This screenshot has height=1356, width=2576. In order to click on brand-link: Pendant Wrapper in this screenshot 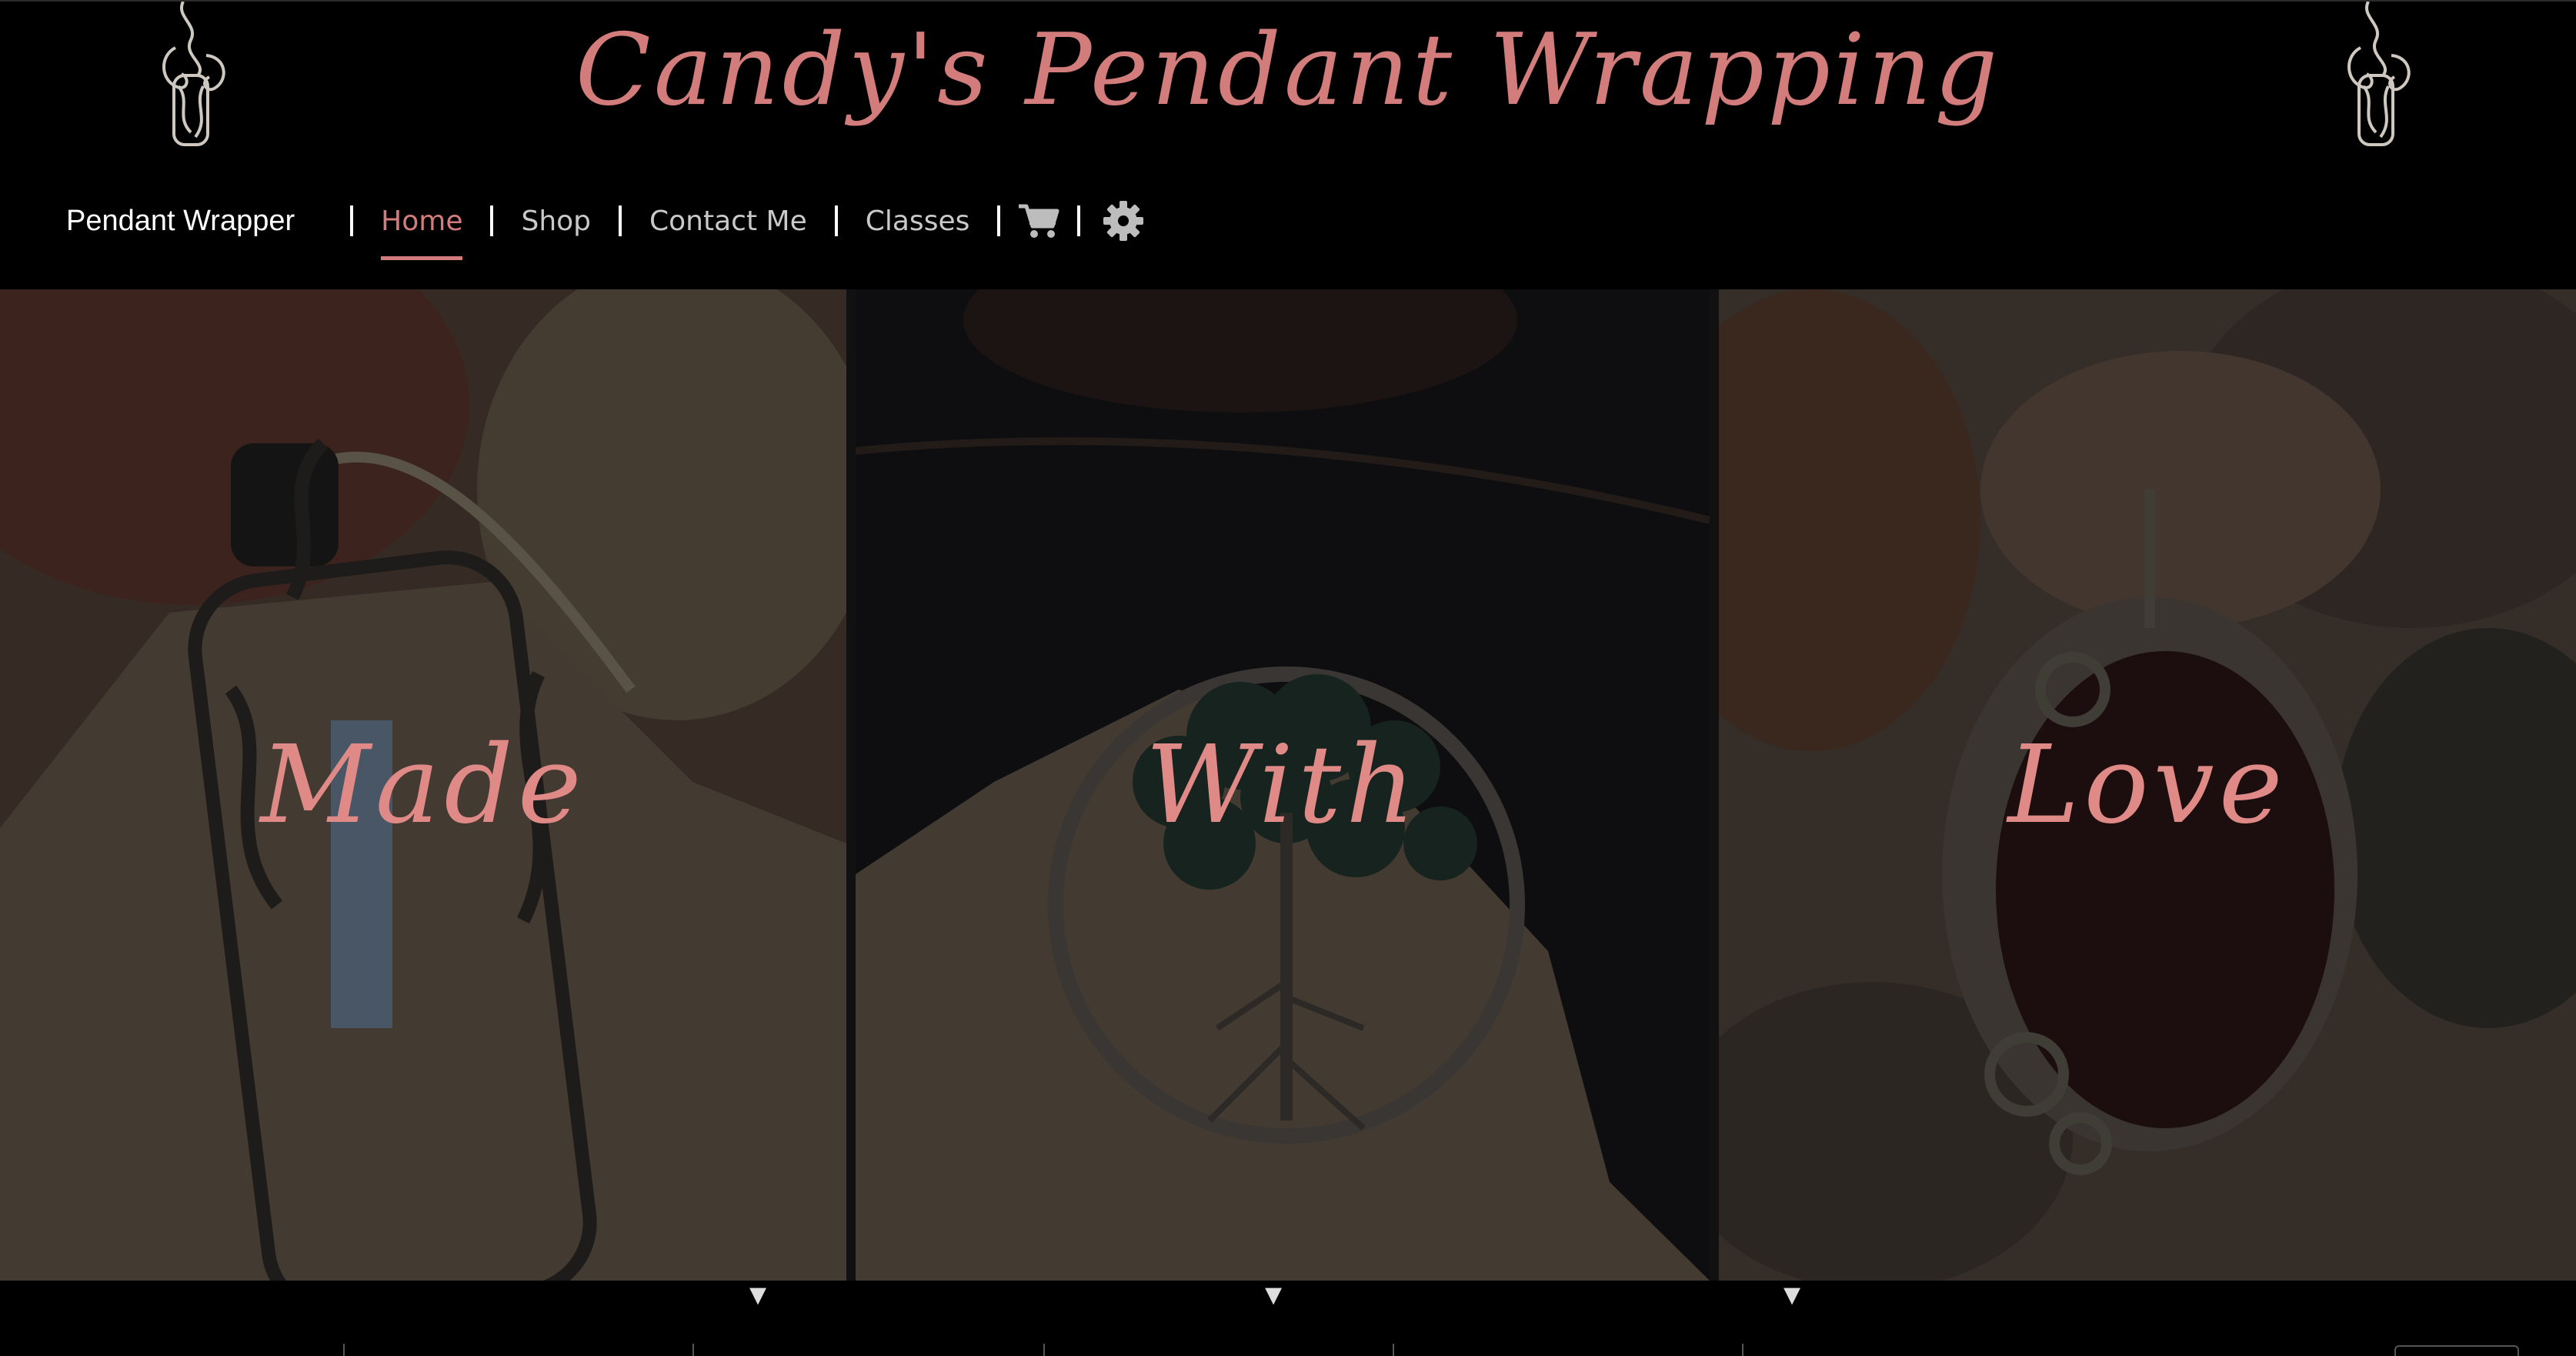, I will do `click(180, 221)`.